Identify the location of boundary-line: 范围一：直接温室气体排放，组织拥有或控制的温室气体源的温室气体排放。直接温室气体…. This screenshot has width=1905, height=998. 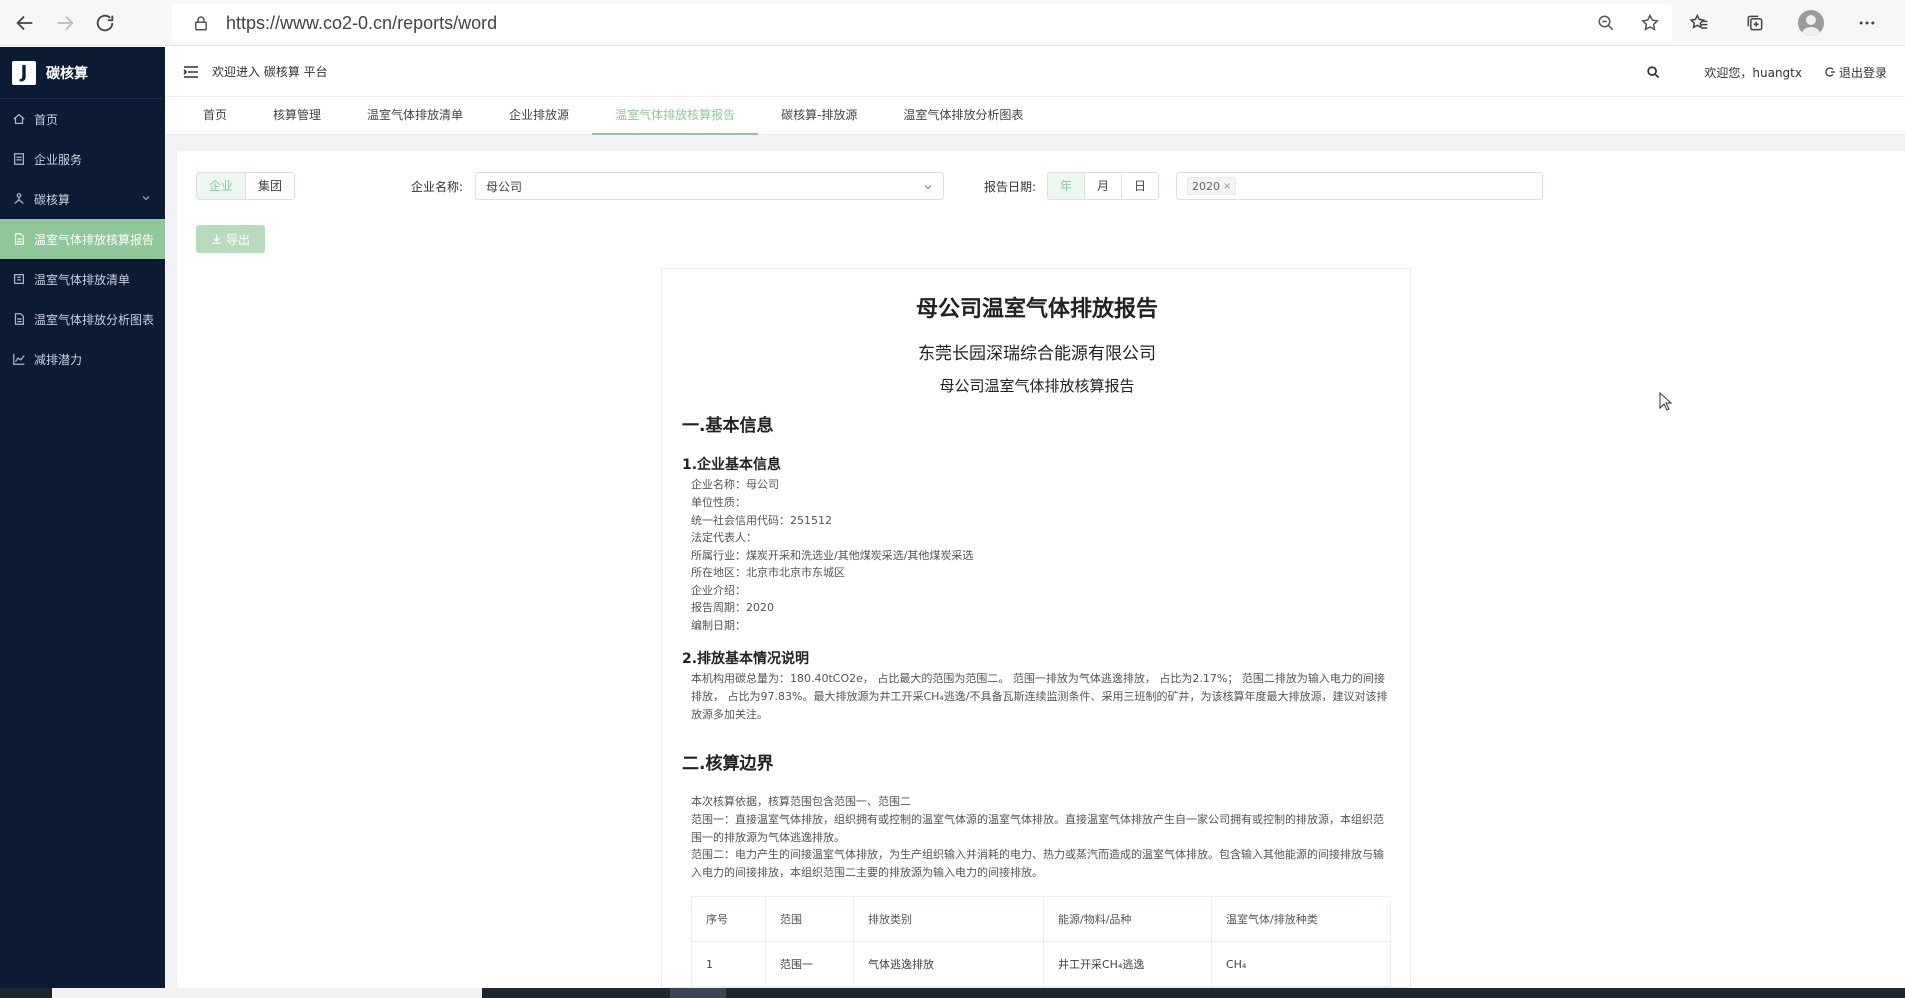
(1037, 828).